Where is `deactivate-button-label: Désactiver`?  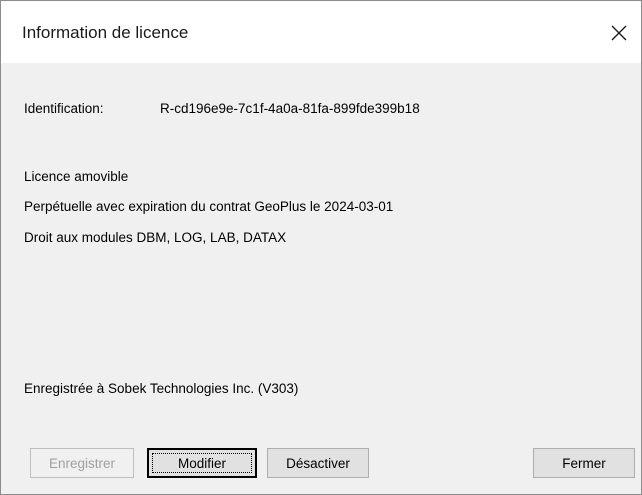 deactivate-button-label: Désactiver is located at coordinates (318, 463).